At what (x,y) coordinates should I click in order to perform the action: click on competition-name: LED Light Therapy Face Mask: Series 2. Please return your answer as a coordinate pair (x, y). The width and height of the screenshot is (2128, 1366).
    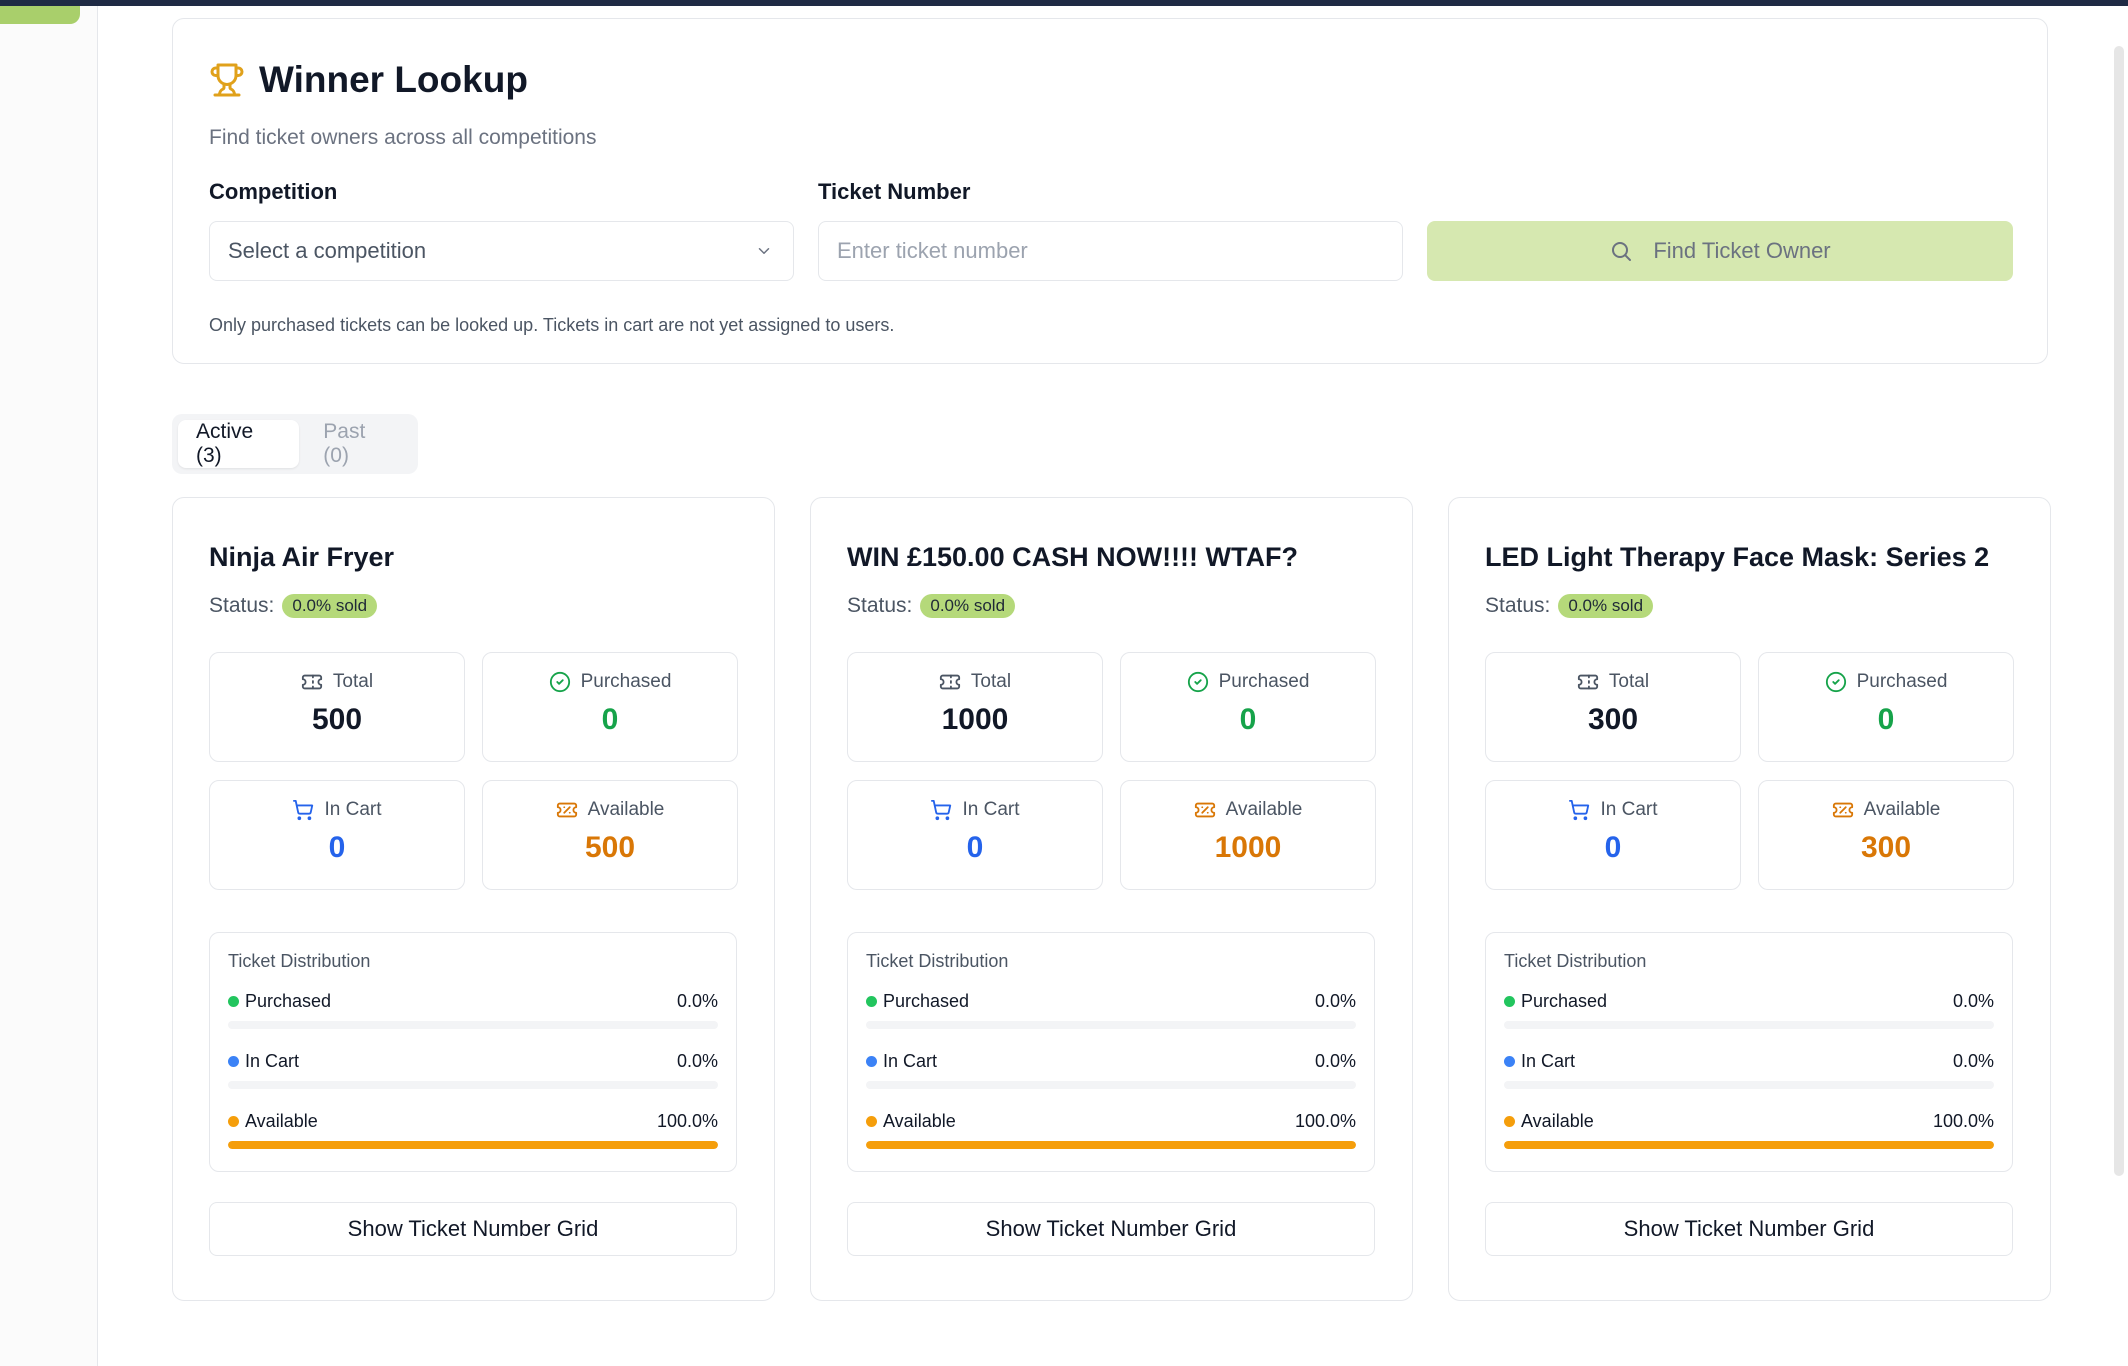
    Looking at the image, I should click on (1737, 557).